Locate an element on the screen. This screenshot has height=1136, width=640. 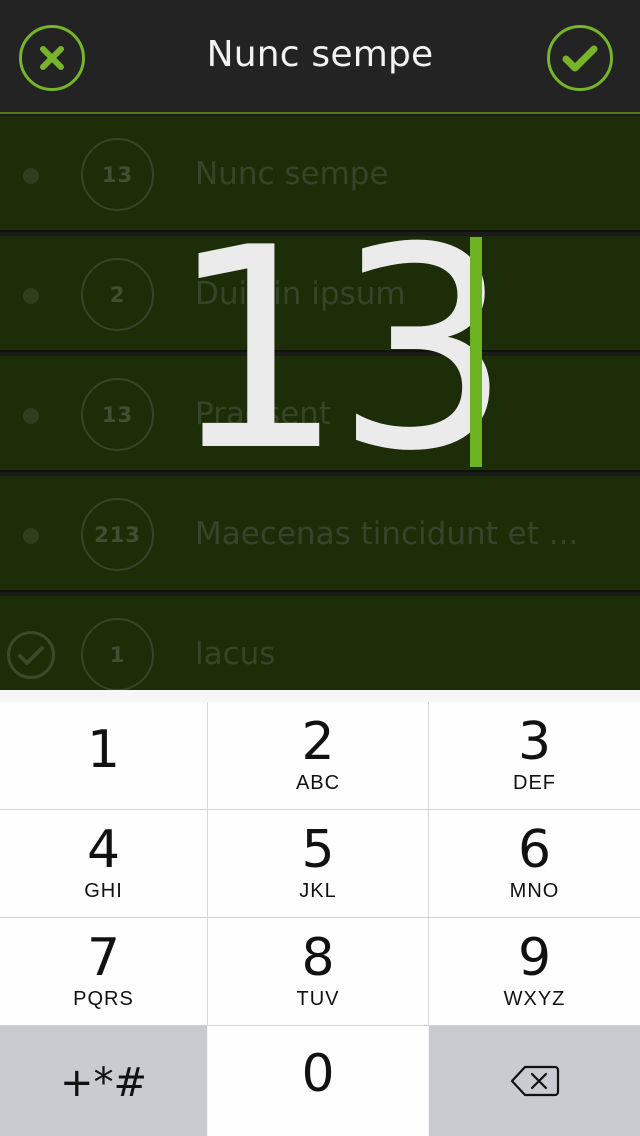
key-digit: 9 is located at coordinates (534, 958).